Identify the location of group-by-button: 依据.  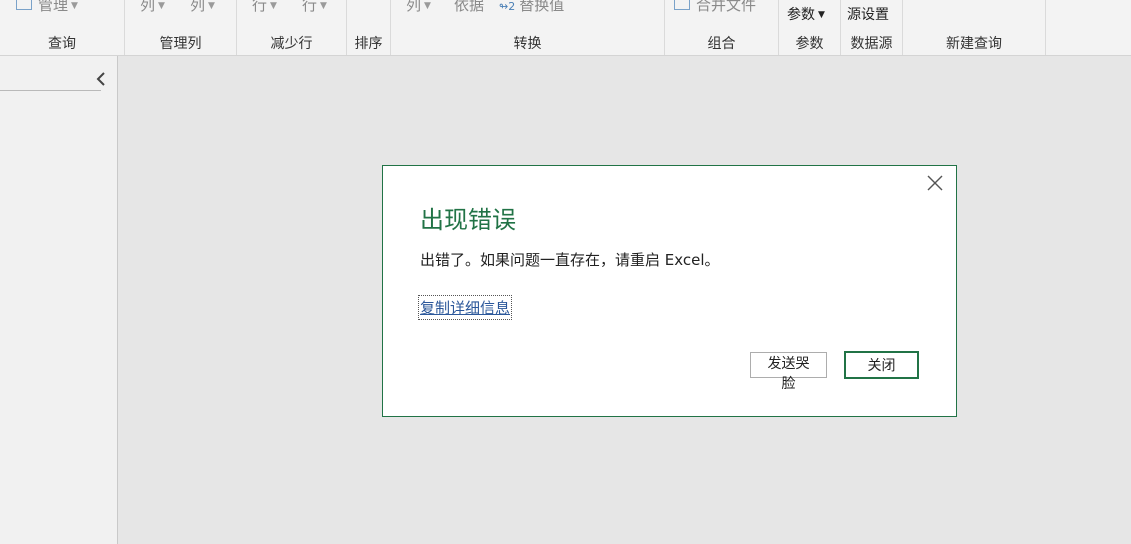
(469, 7).